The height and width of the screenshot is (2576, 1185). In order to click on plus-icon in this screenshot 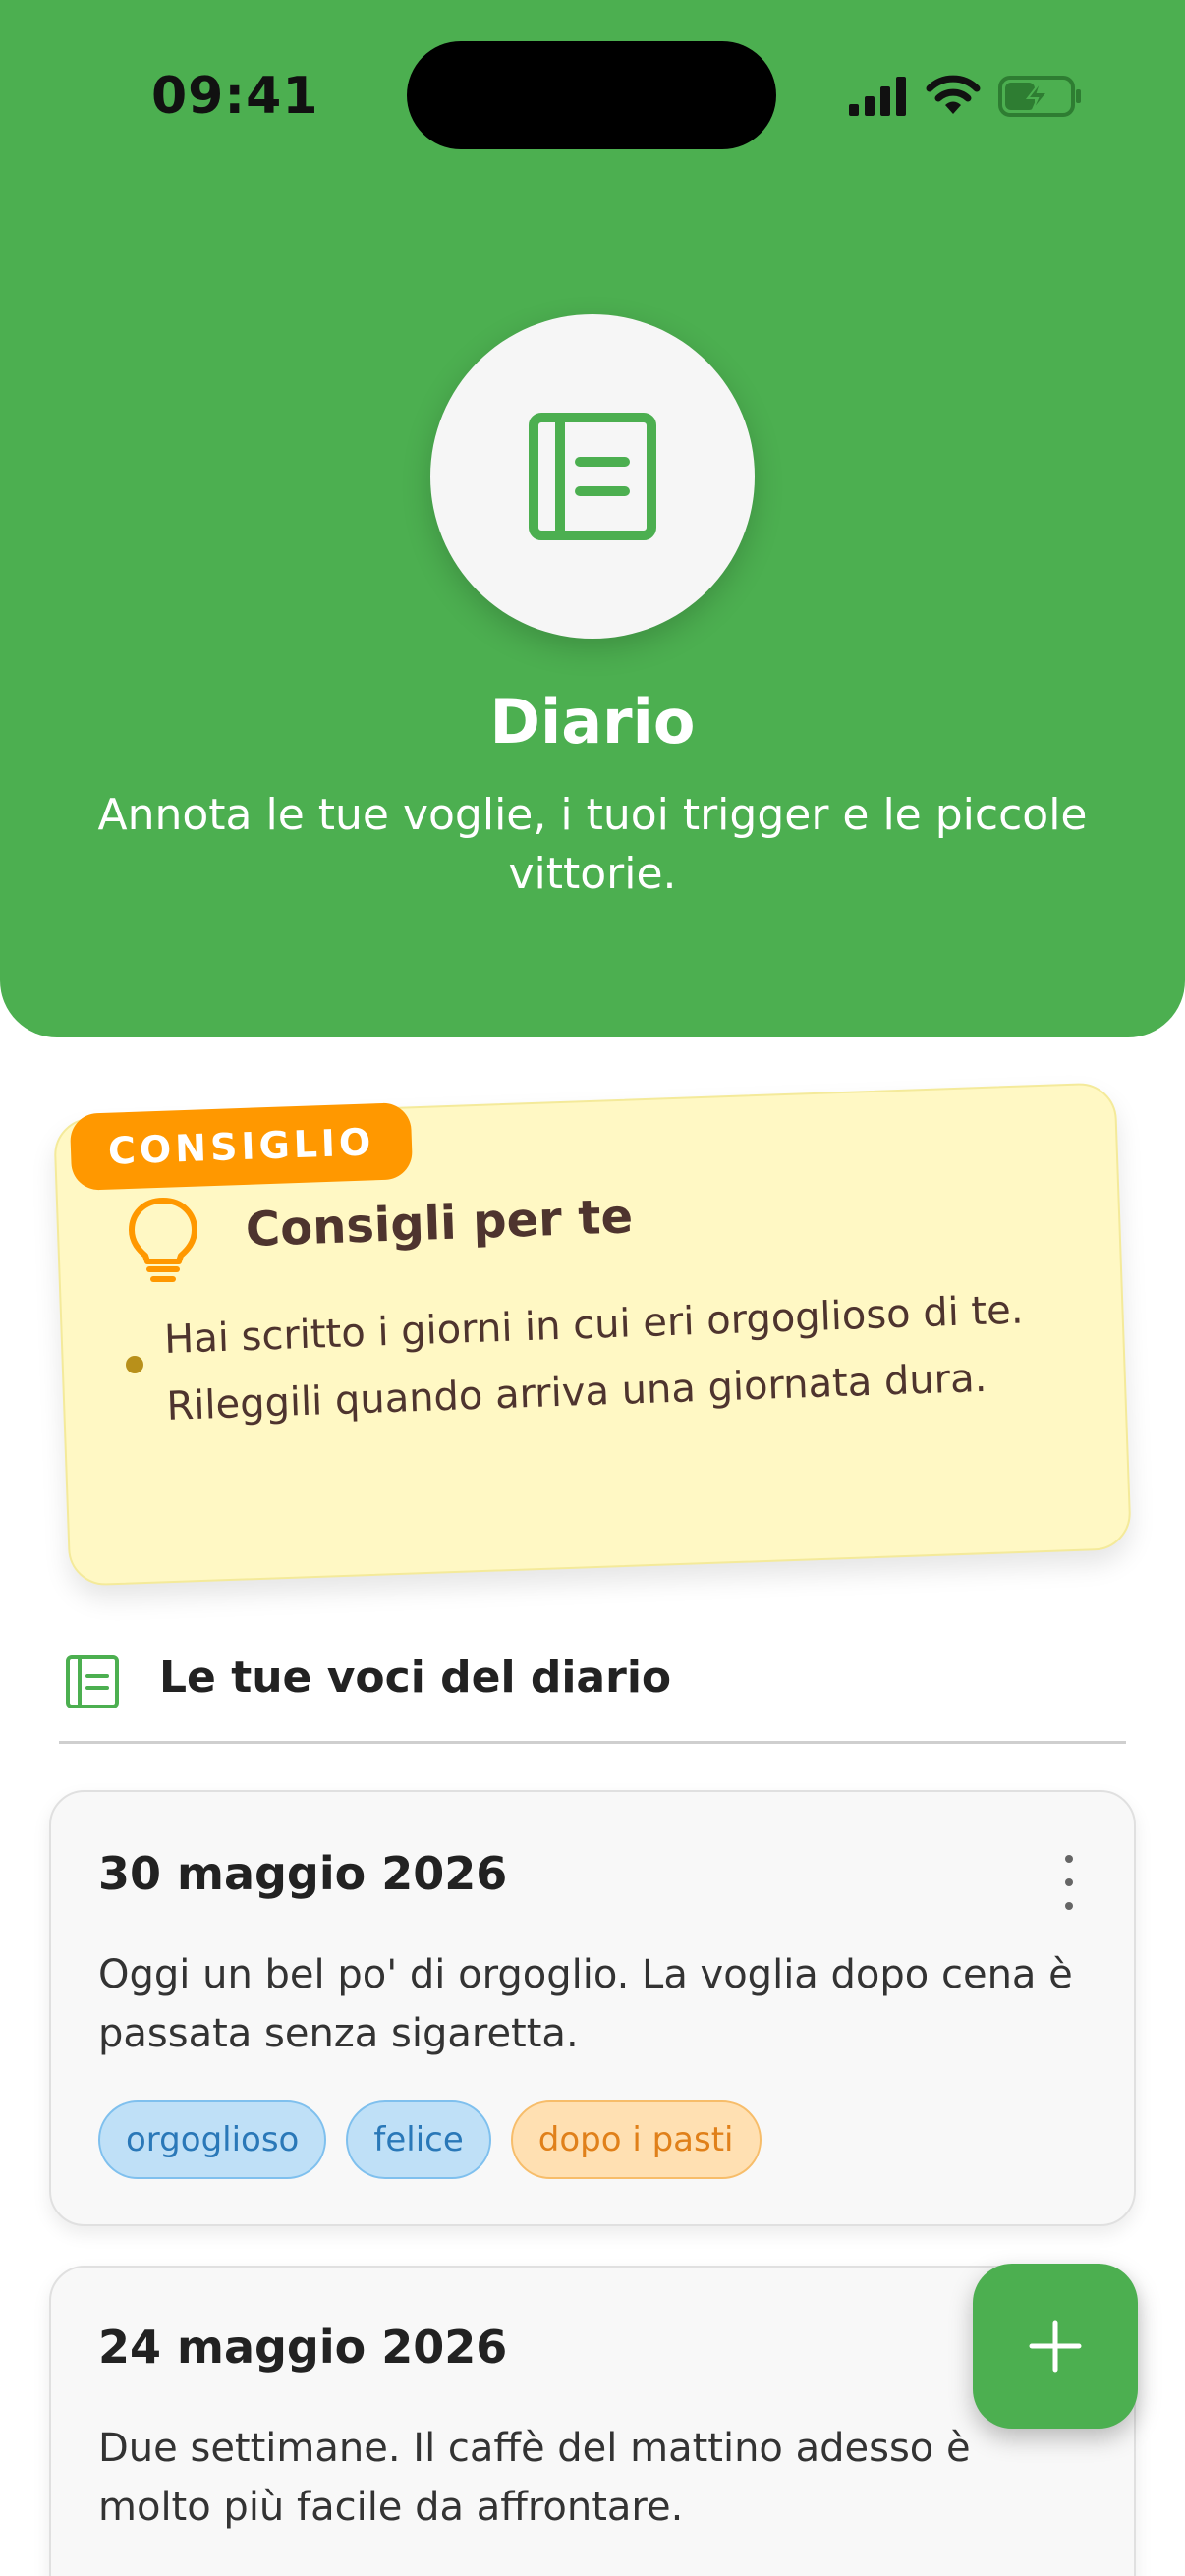, I will do `click(1056, 2346)`.